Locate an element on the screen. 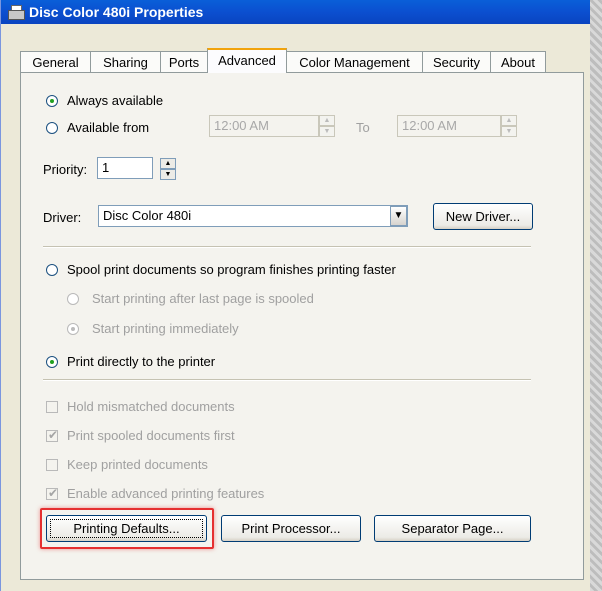  available-from-radio is located at coordinates (52, 128).